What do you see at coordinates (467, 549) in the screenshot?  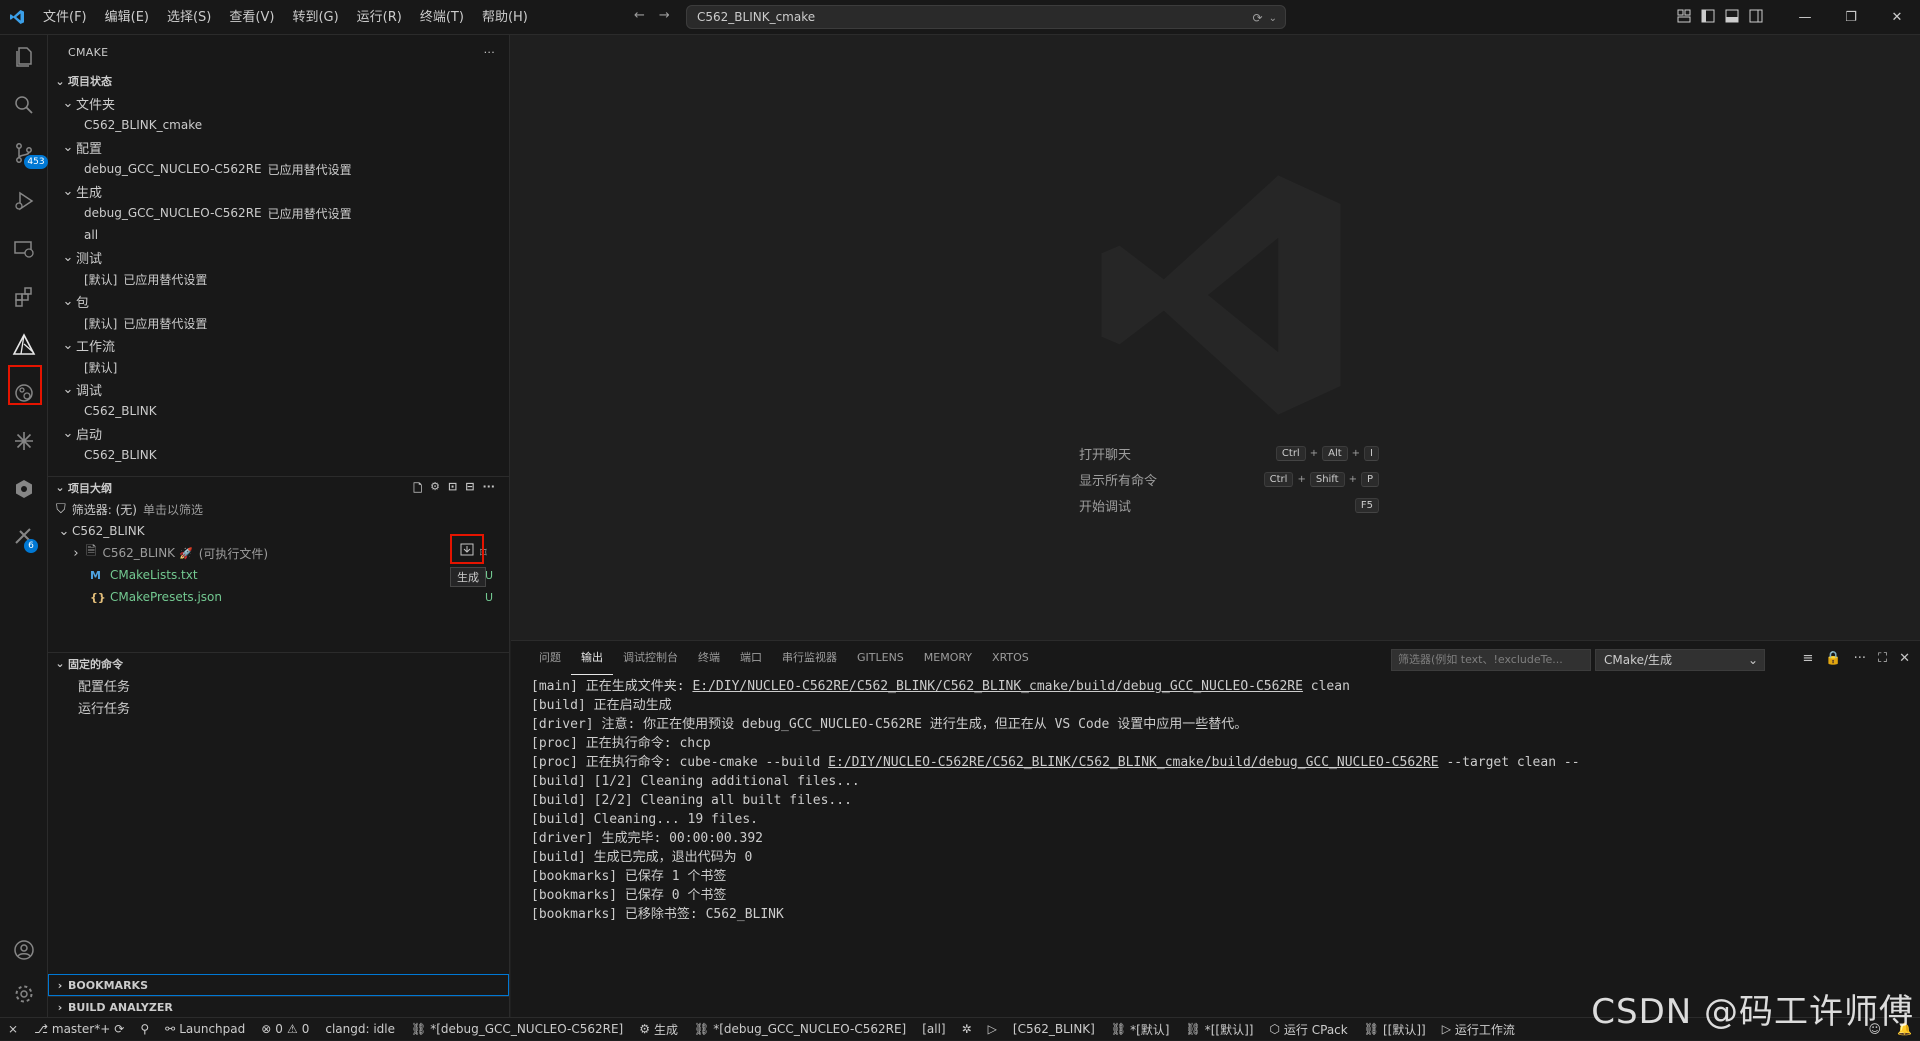 I see `build-target-button` at bounding box center [467, 549].